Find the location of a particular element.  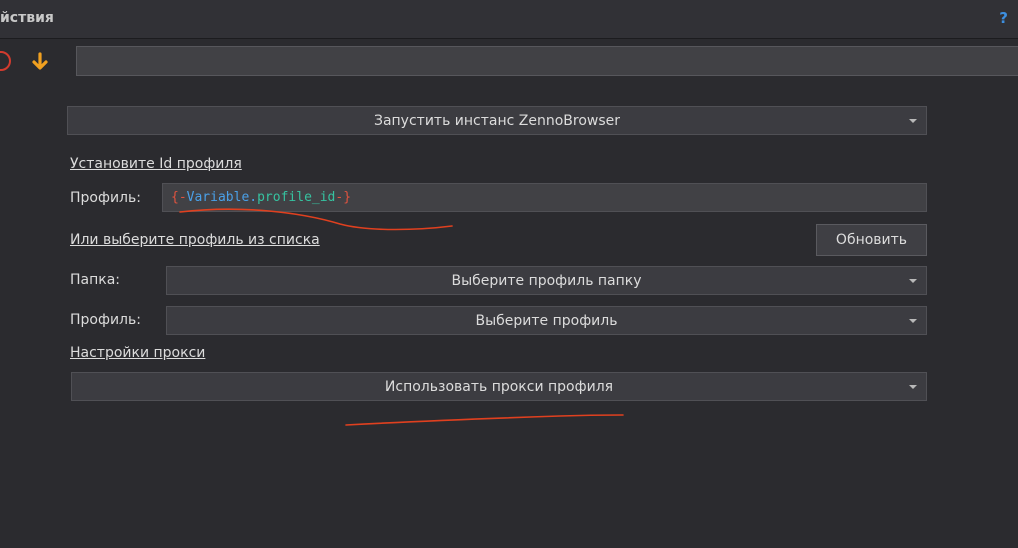

folder-dropdown-value: Выберите профиль папку is located at coordinates (546, 280).